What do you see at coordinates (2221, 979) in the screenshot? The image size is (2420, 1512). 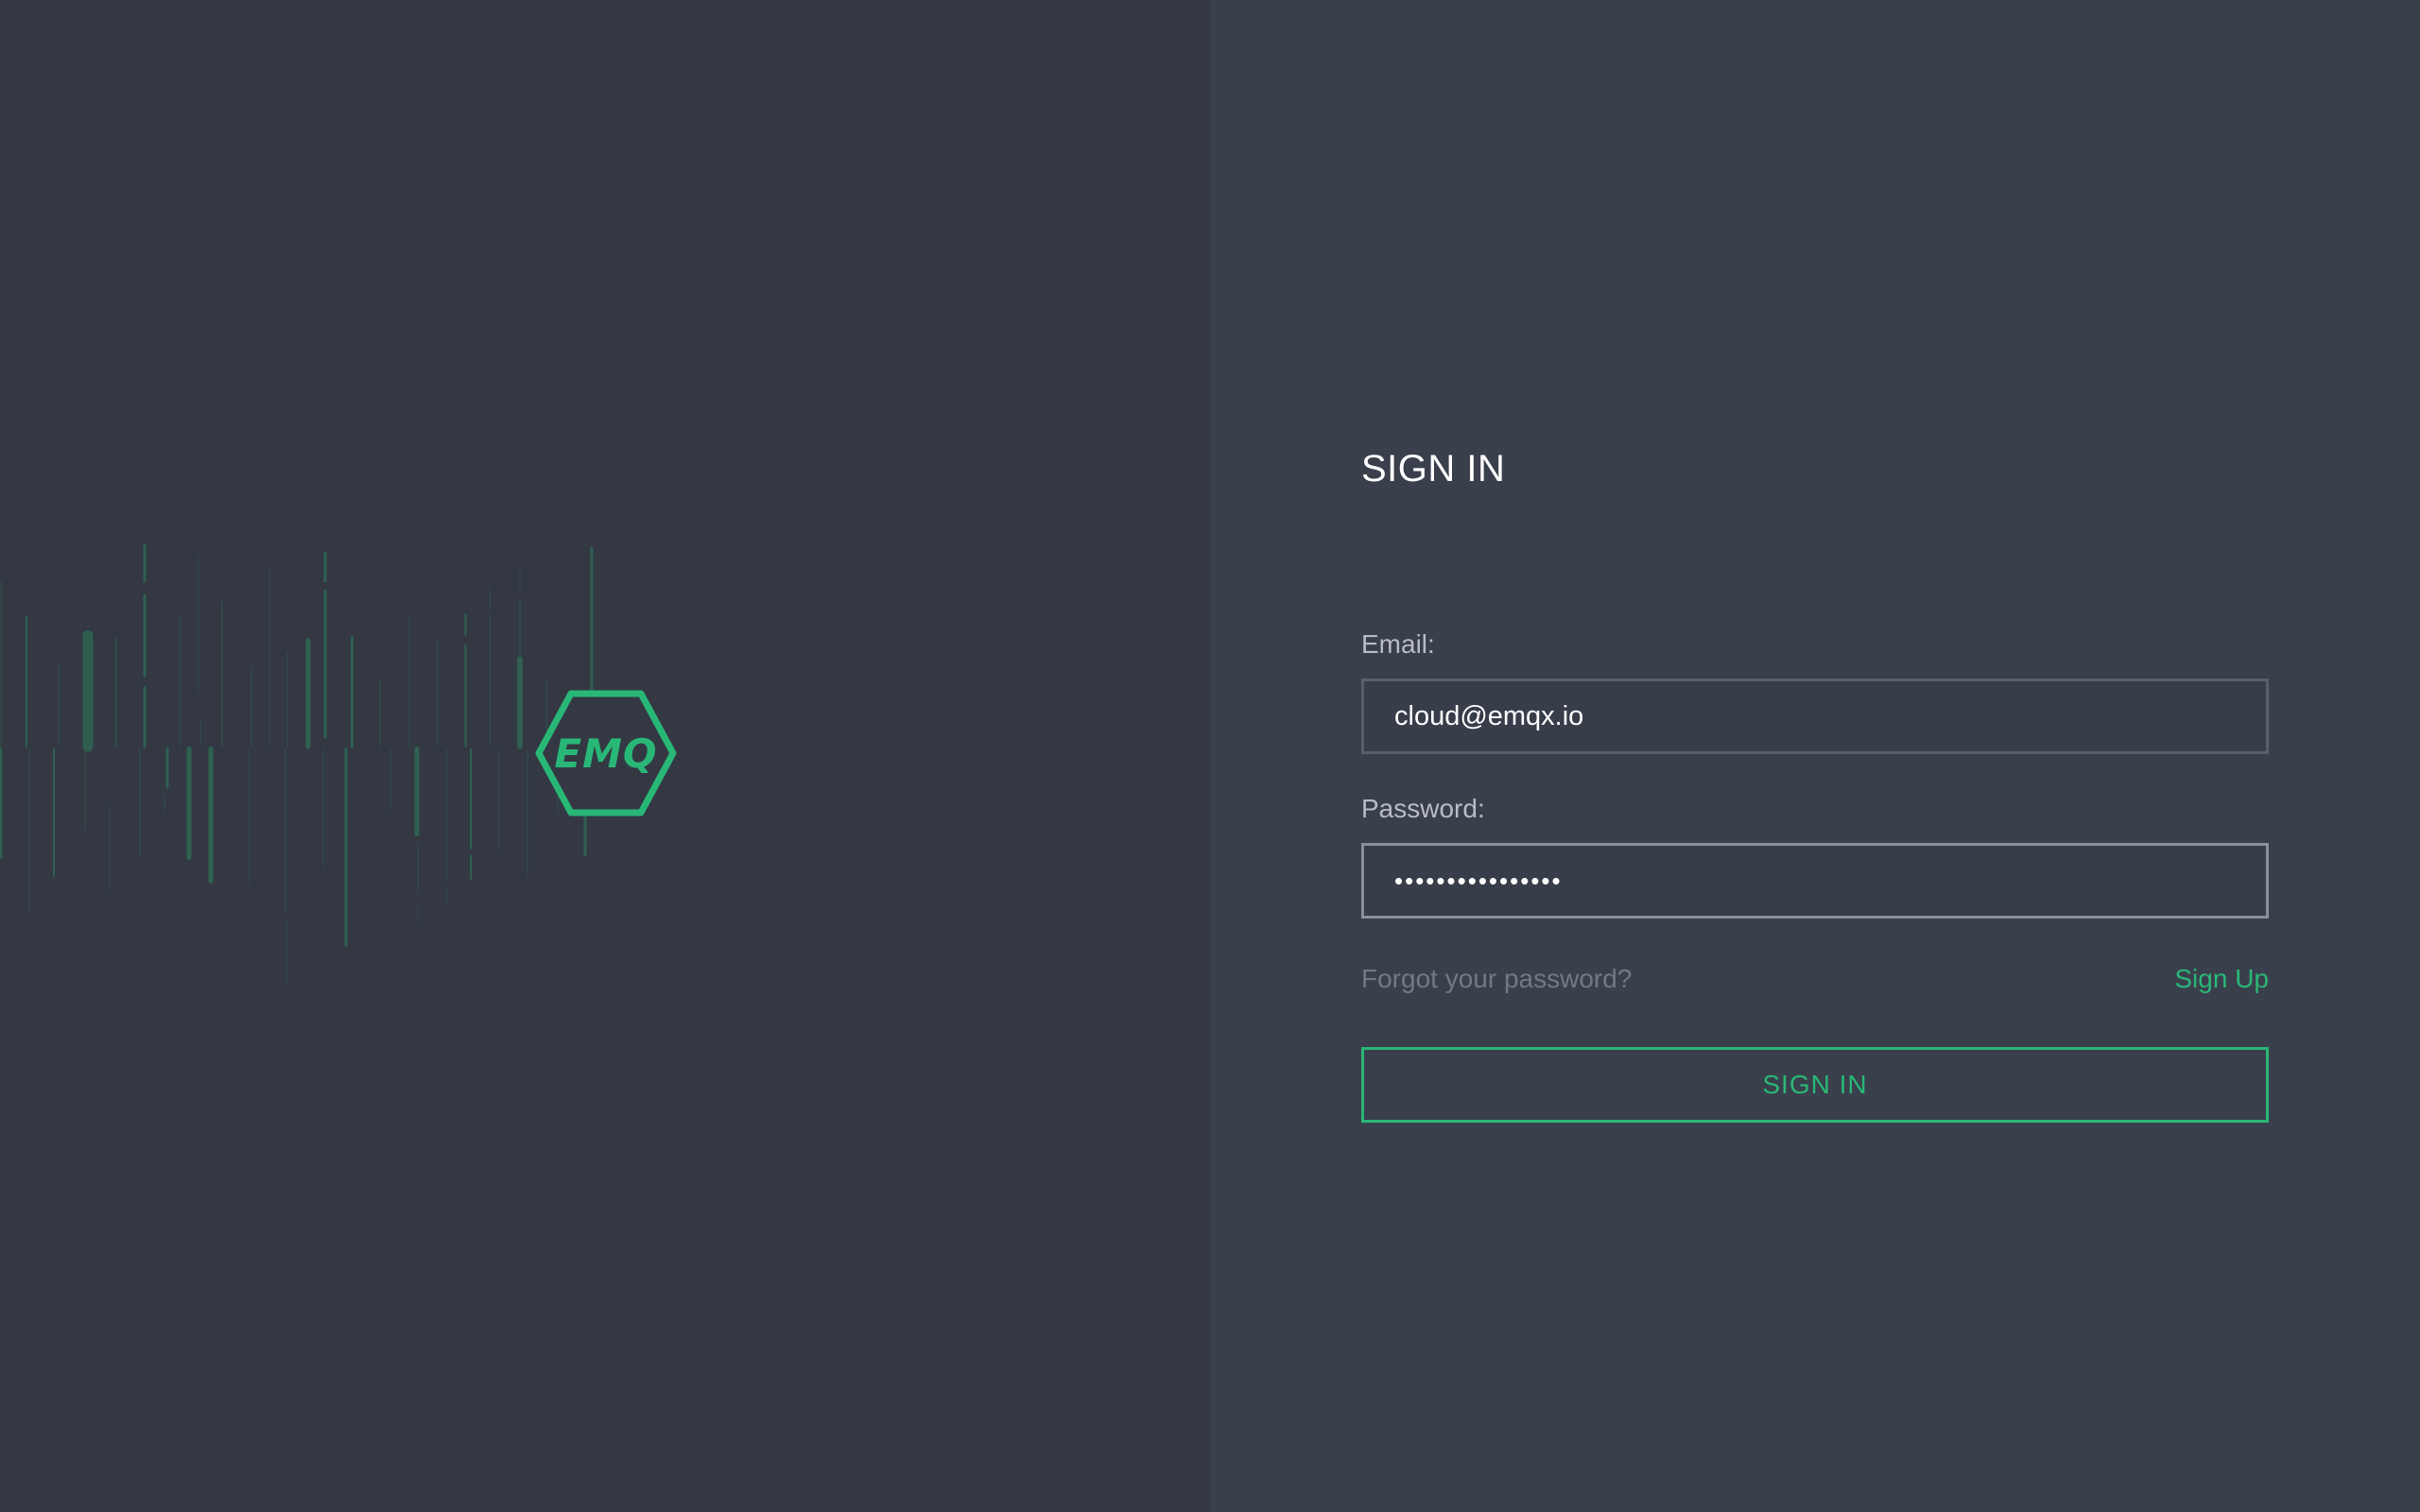 I see `sign-up-link: Sign Up` at bounding box center [2221, 979].